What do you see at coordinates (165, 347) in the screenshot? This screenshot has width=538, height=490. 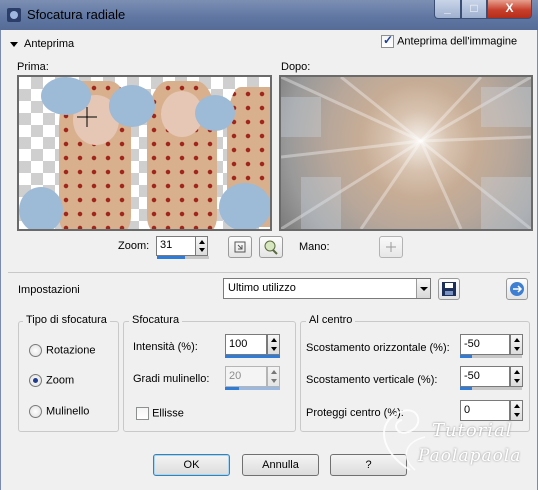 I see `intensity-label: Intensità (%):` at bounding box center [165, 347].